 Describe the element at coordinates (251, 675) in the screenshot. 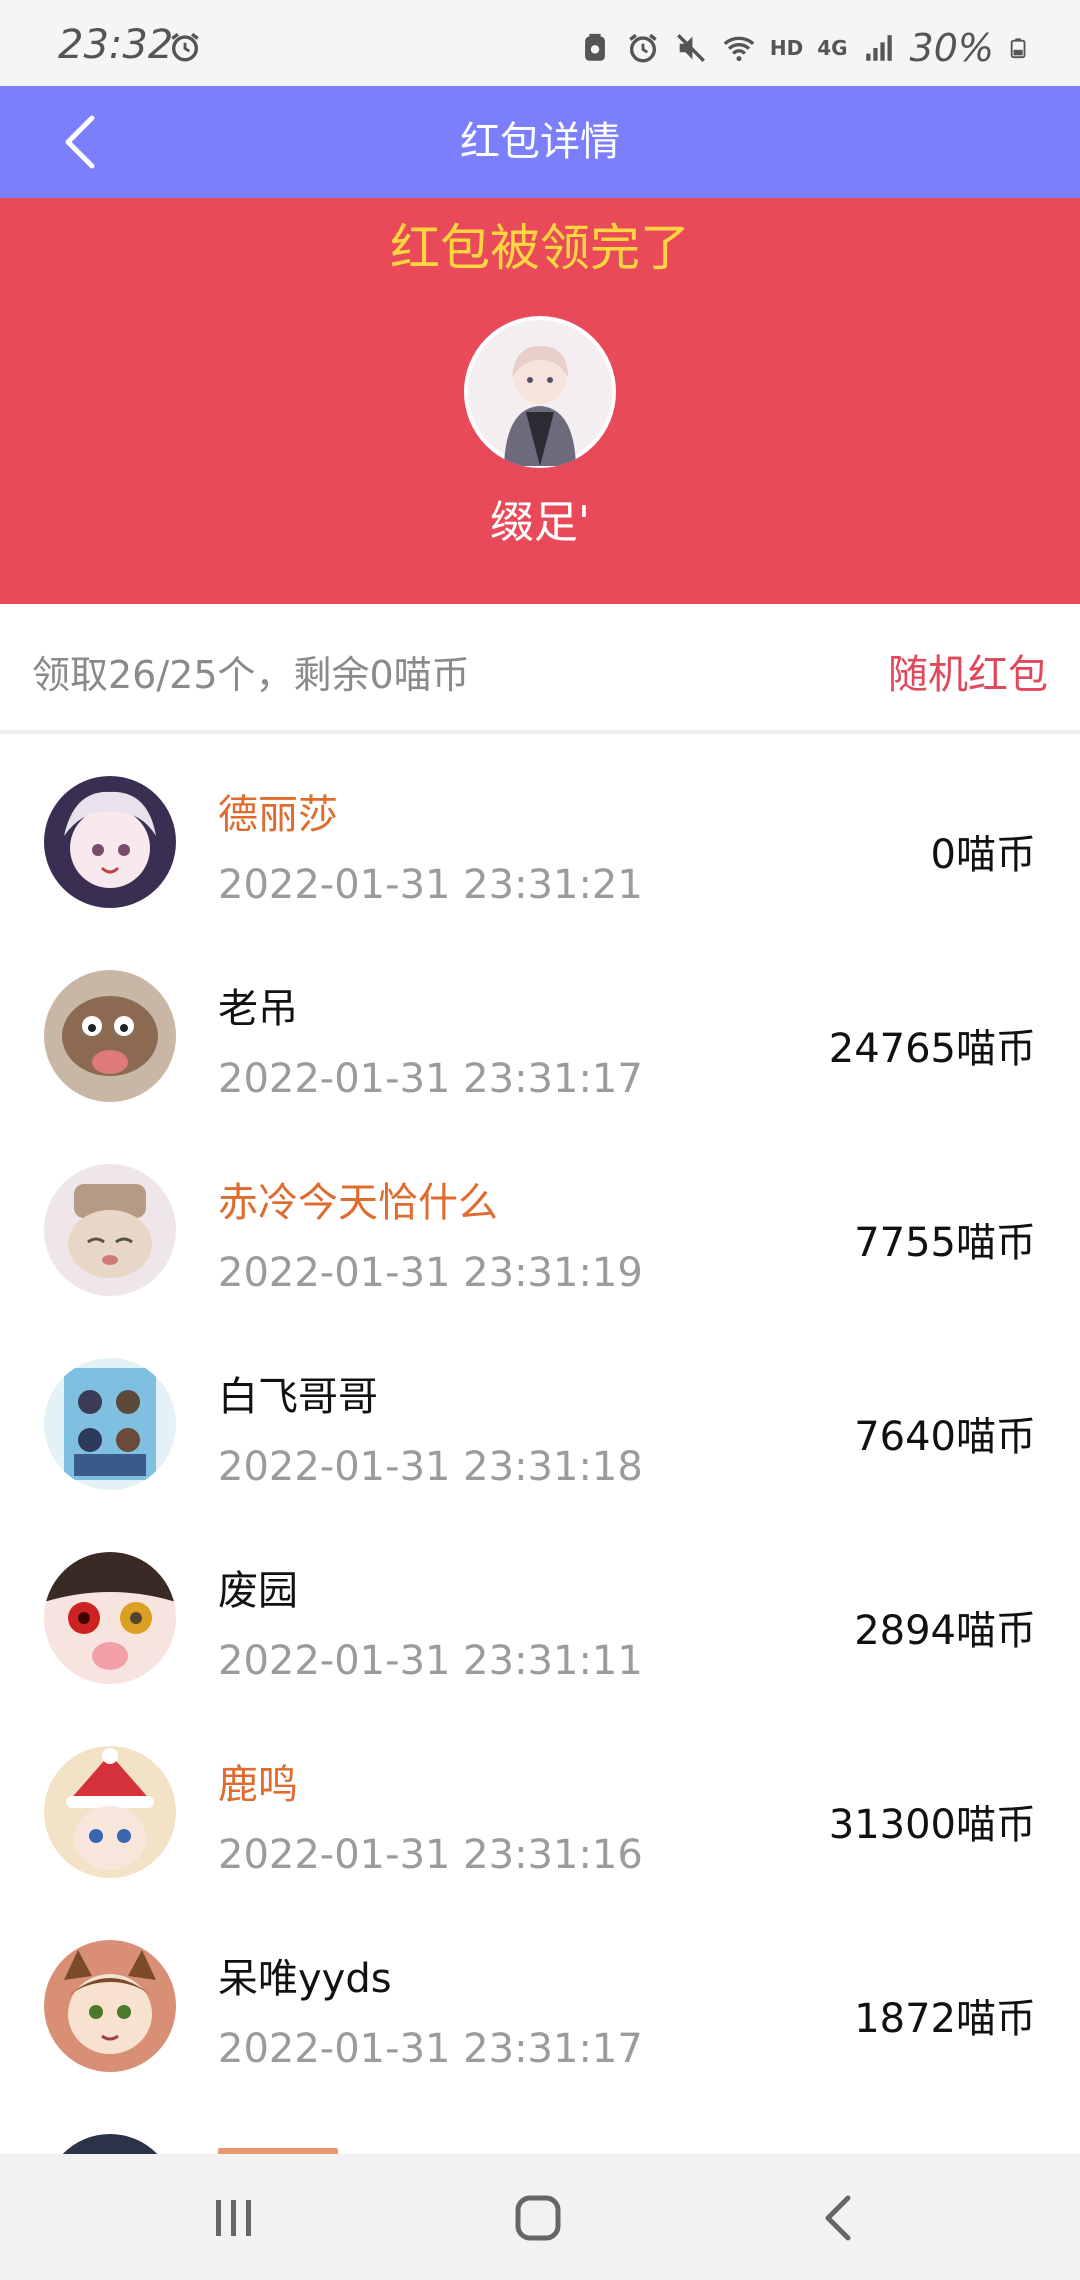

I see `claim-summary: 领取26/25个，剩余0喵币` at that location.